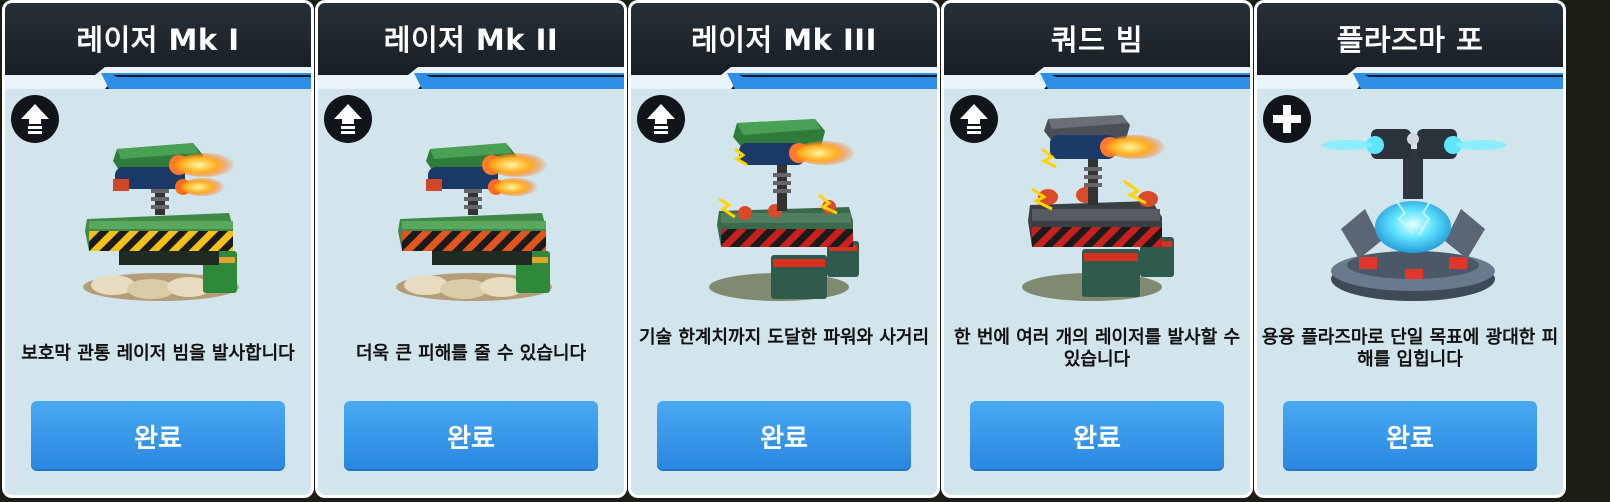 This screenshot has width=1610, height=502. I want to click on plus-icon, so click(1287, 119).